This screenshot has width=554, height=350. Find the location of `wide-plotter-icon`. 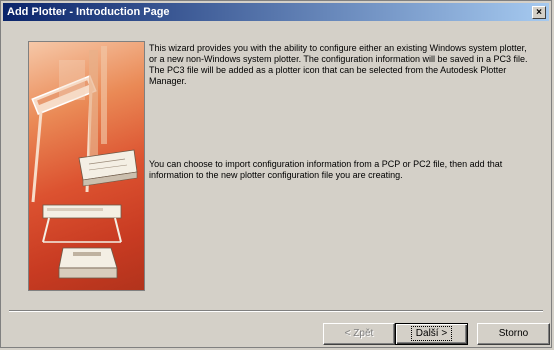

wide-plotter-icon is located at coordinates (82, 223).